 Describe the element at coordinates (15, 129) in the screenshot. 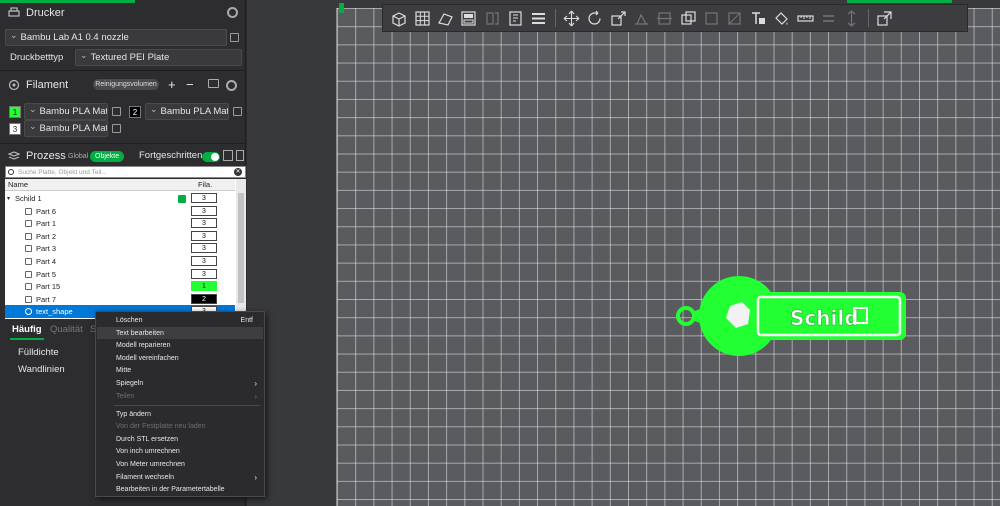

I see `filament-slot-3-badge: 3` at that location.